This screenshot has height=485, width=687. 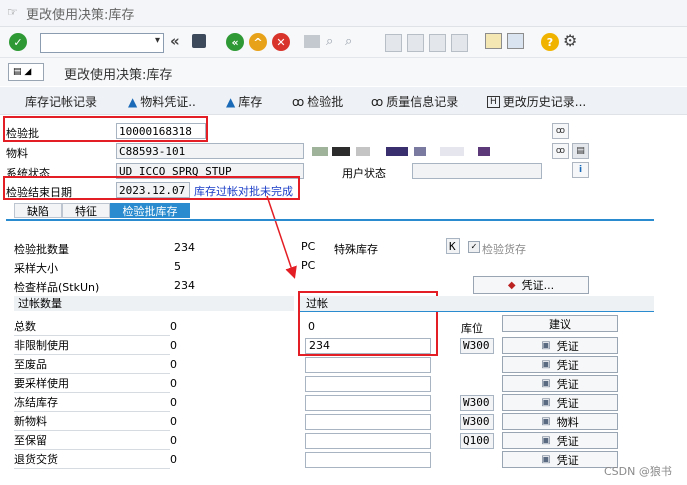 What do you see at coordinates (92, 384) in the screenshot?
I see `posting-row-label: 要采样使用` at bounding box center [92, 384].